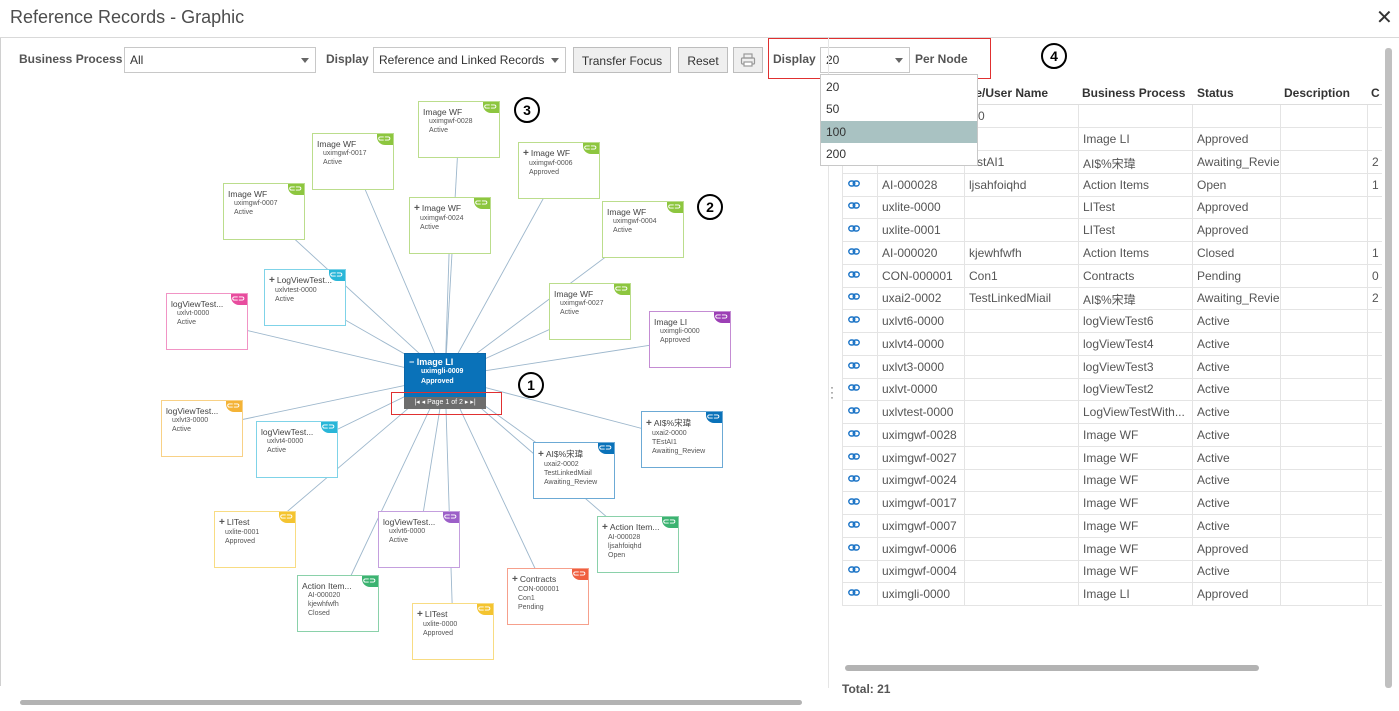  Describe the element at coordinates (305, 297) in the screenshot. I see `graph-node: ⊂⊃ + LogViewTest... uxlvtest-0000 Active` at that location.